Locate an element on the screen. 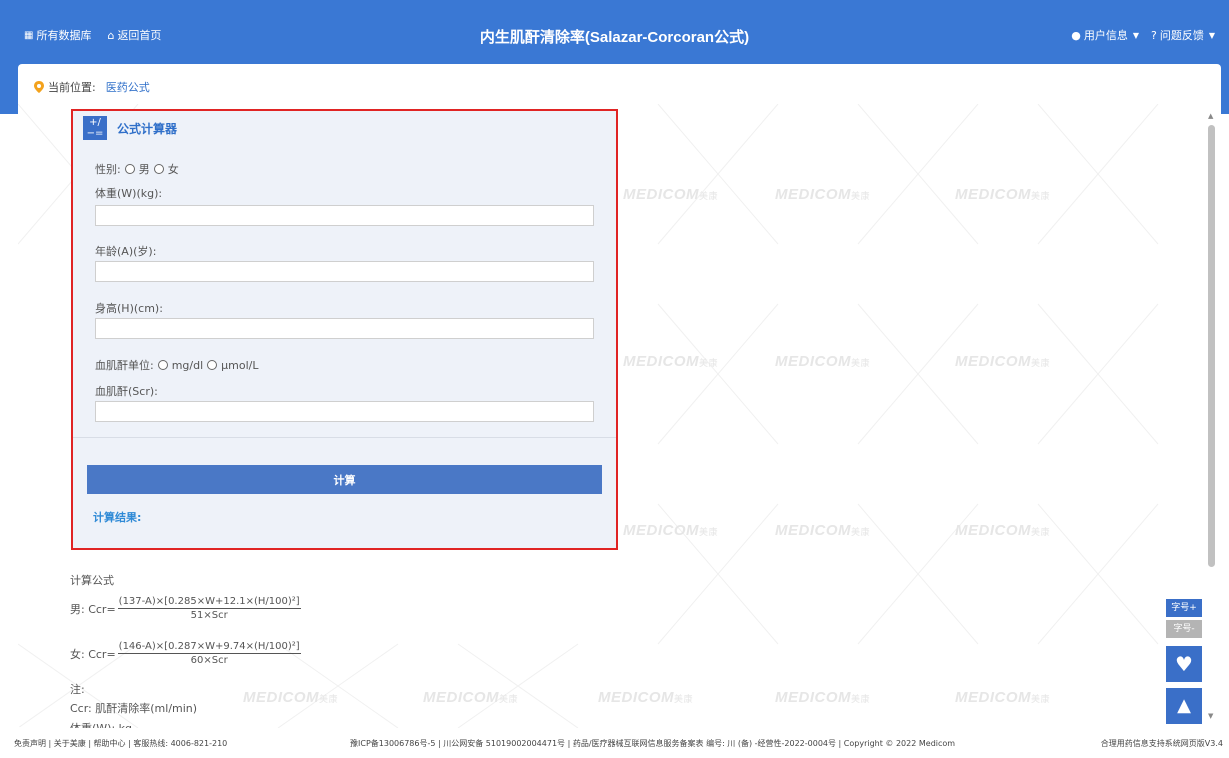 Image resolution: width=1229 pixels, height=758 pixels. calculator-title: 公式计算器 is located at coordinates (147, 128).